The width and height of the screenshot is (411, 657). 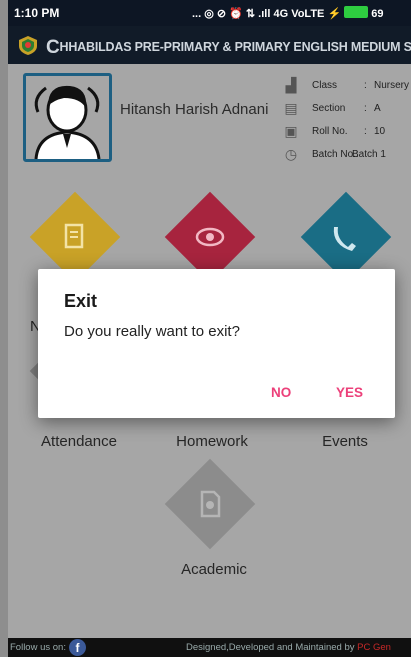 I want to click on status-icons: ... ◎ ⊘ ⏰ ⇅ .ıll 4G VoLTE ⚡ 69, so click(x=299, y=13).